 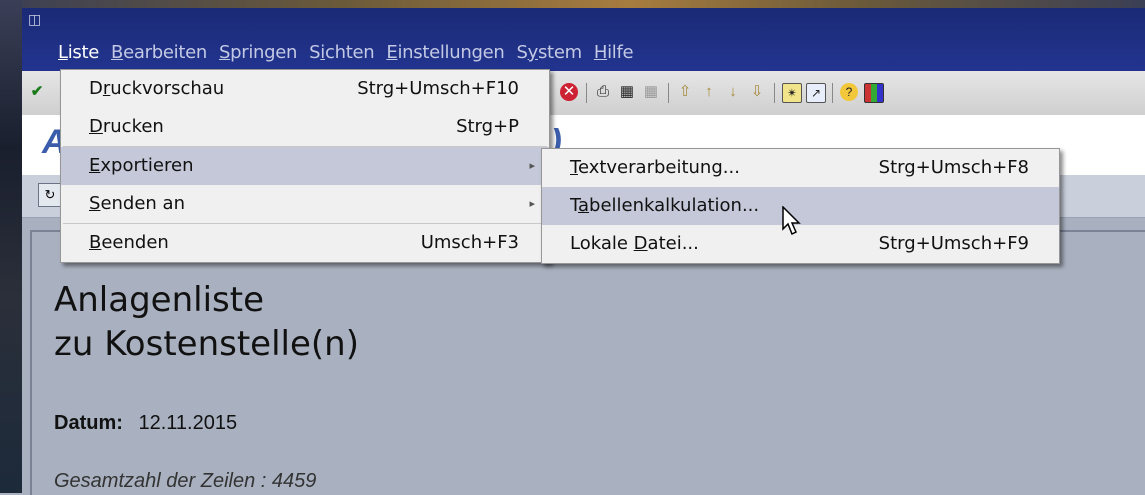 I want to click on refresh-icon: ↻, so click(x=50, y=195).